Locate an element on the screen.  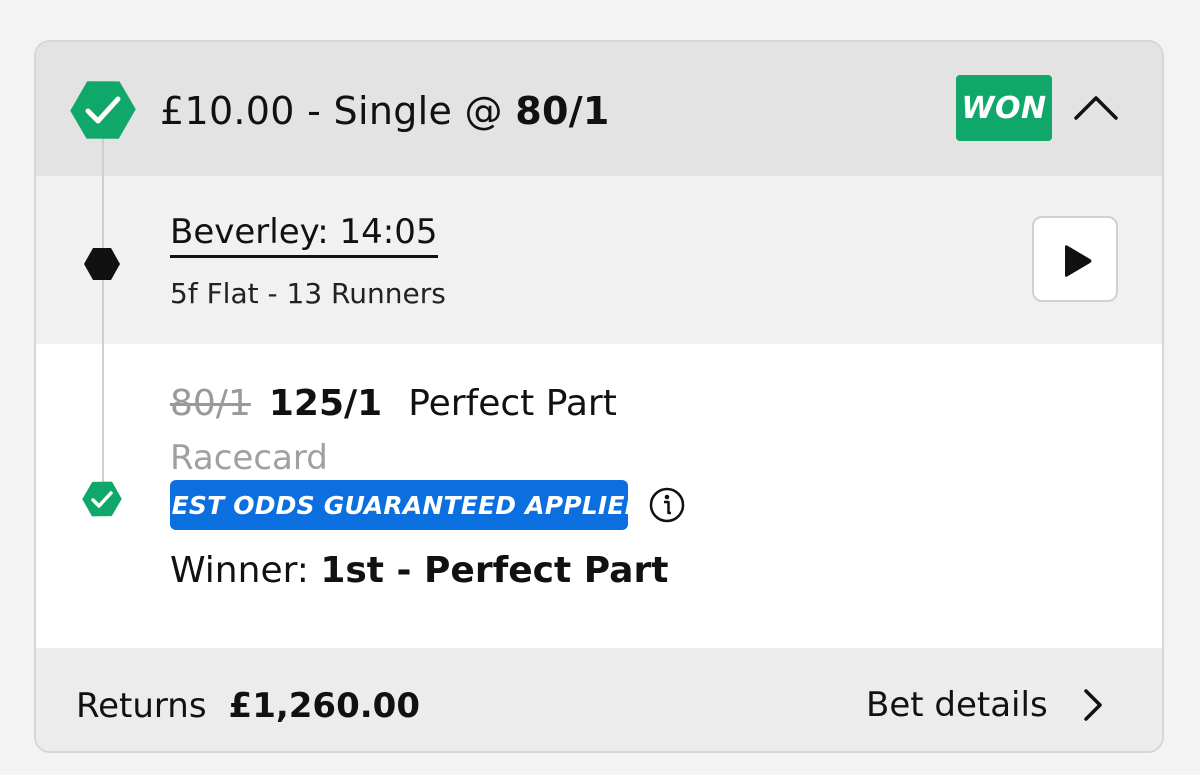
returns-label: Returns is located at coordinates (141, 706).